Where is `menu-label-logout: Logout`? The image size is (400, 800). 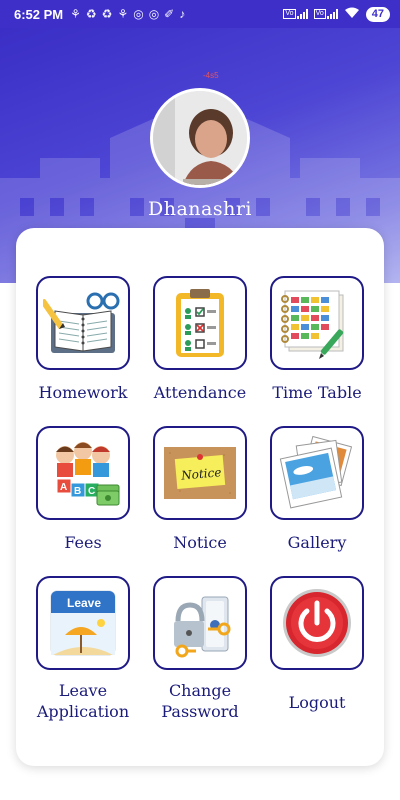
menu-label-logout: Logout is located at coordinates (317, 702).